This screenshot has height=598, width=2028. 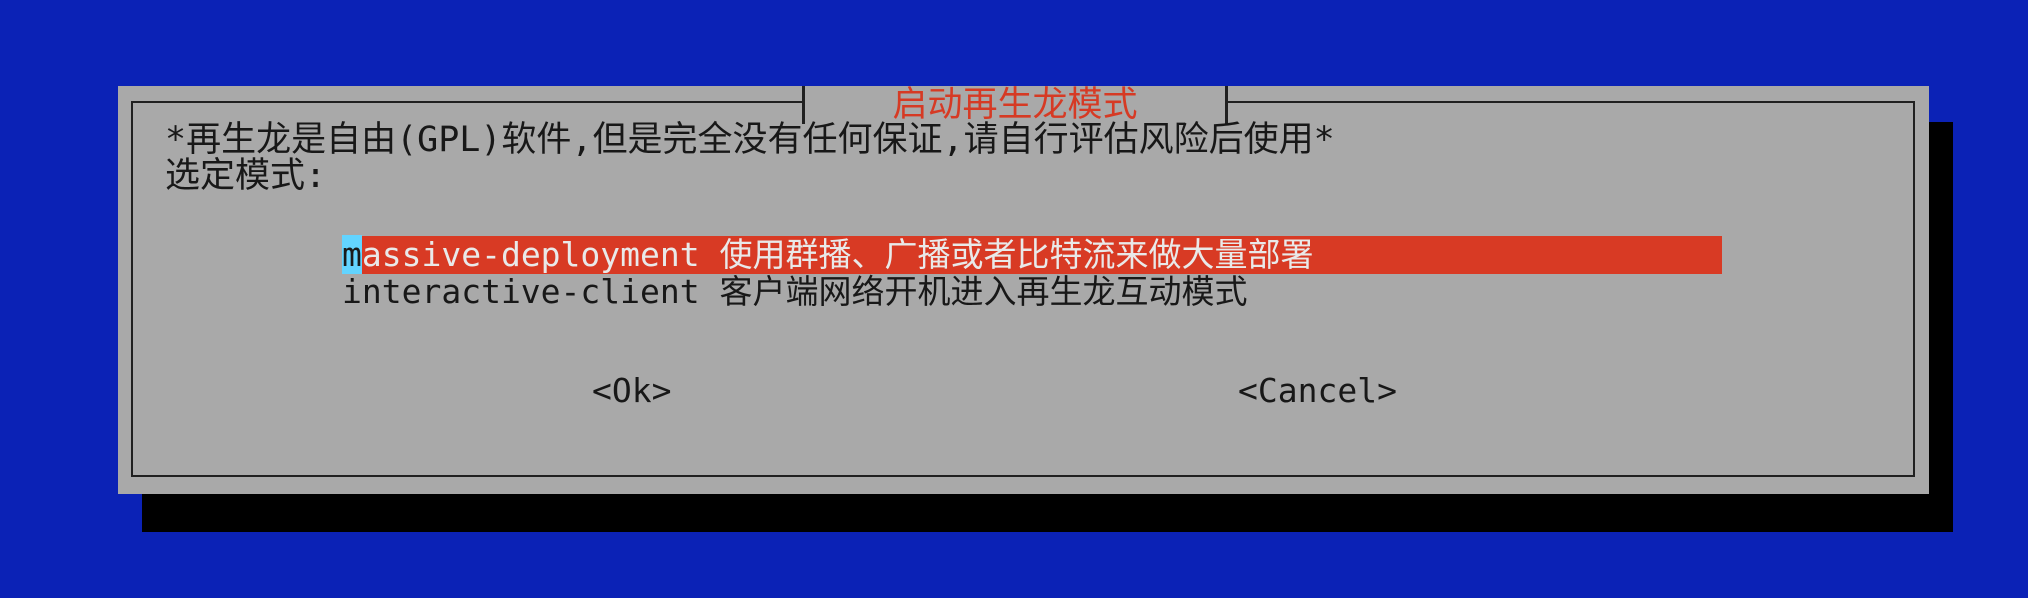 What do you see at coordinates (750, 140) in the screenshot?
I see `warning-text: *再生龙是自由(GPL)软件,但是完全没有任何保证,请自行评估风险后使用*` at bounding box center [750, 140].